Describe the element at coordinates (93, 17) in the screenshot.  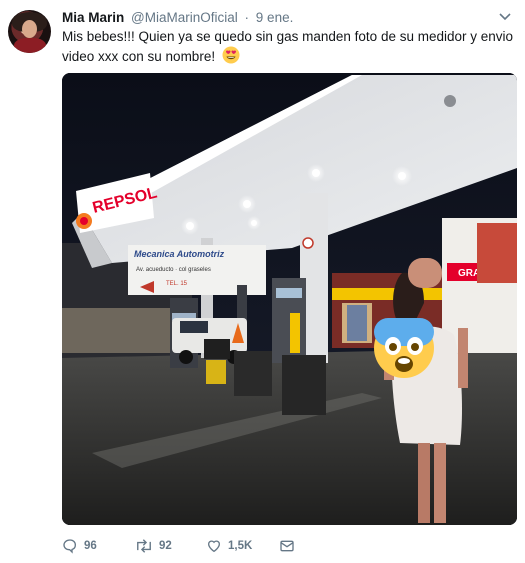
I see `author-name: Mia Marin` at that location.